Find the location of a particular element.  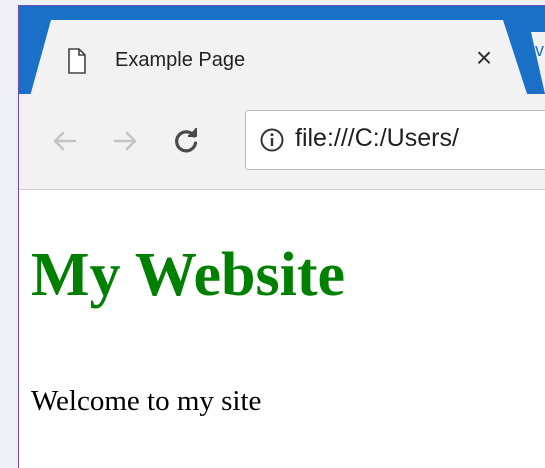

tab-title: Example Page is located at coordinates (180, 60).